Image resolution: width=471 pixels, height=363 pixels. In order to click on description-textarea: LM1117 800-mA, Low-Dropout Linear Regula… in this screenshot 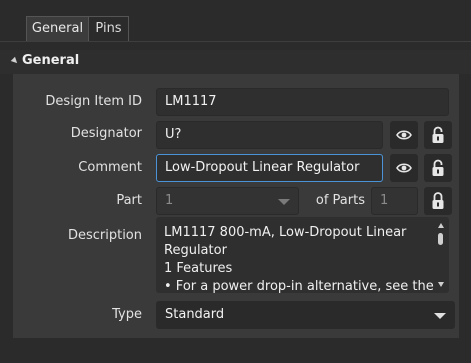, I will do `click(302, 255)`.